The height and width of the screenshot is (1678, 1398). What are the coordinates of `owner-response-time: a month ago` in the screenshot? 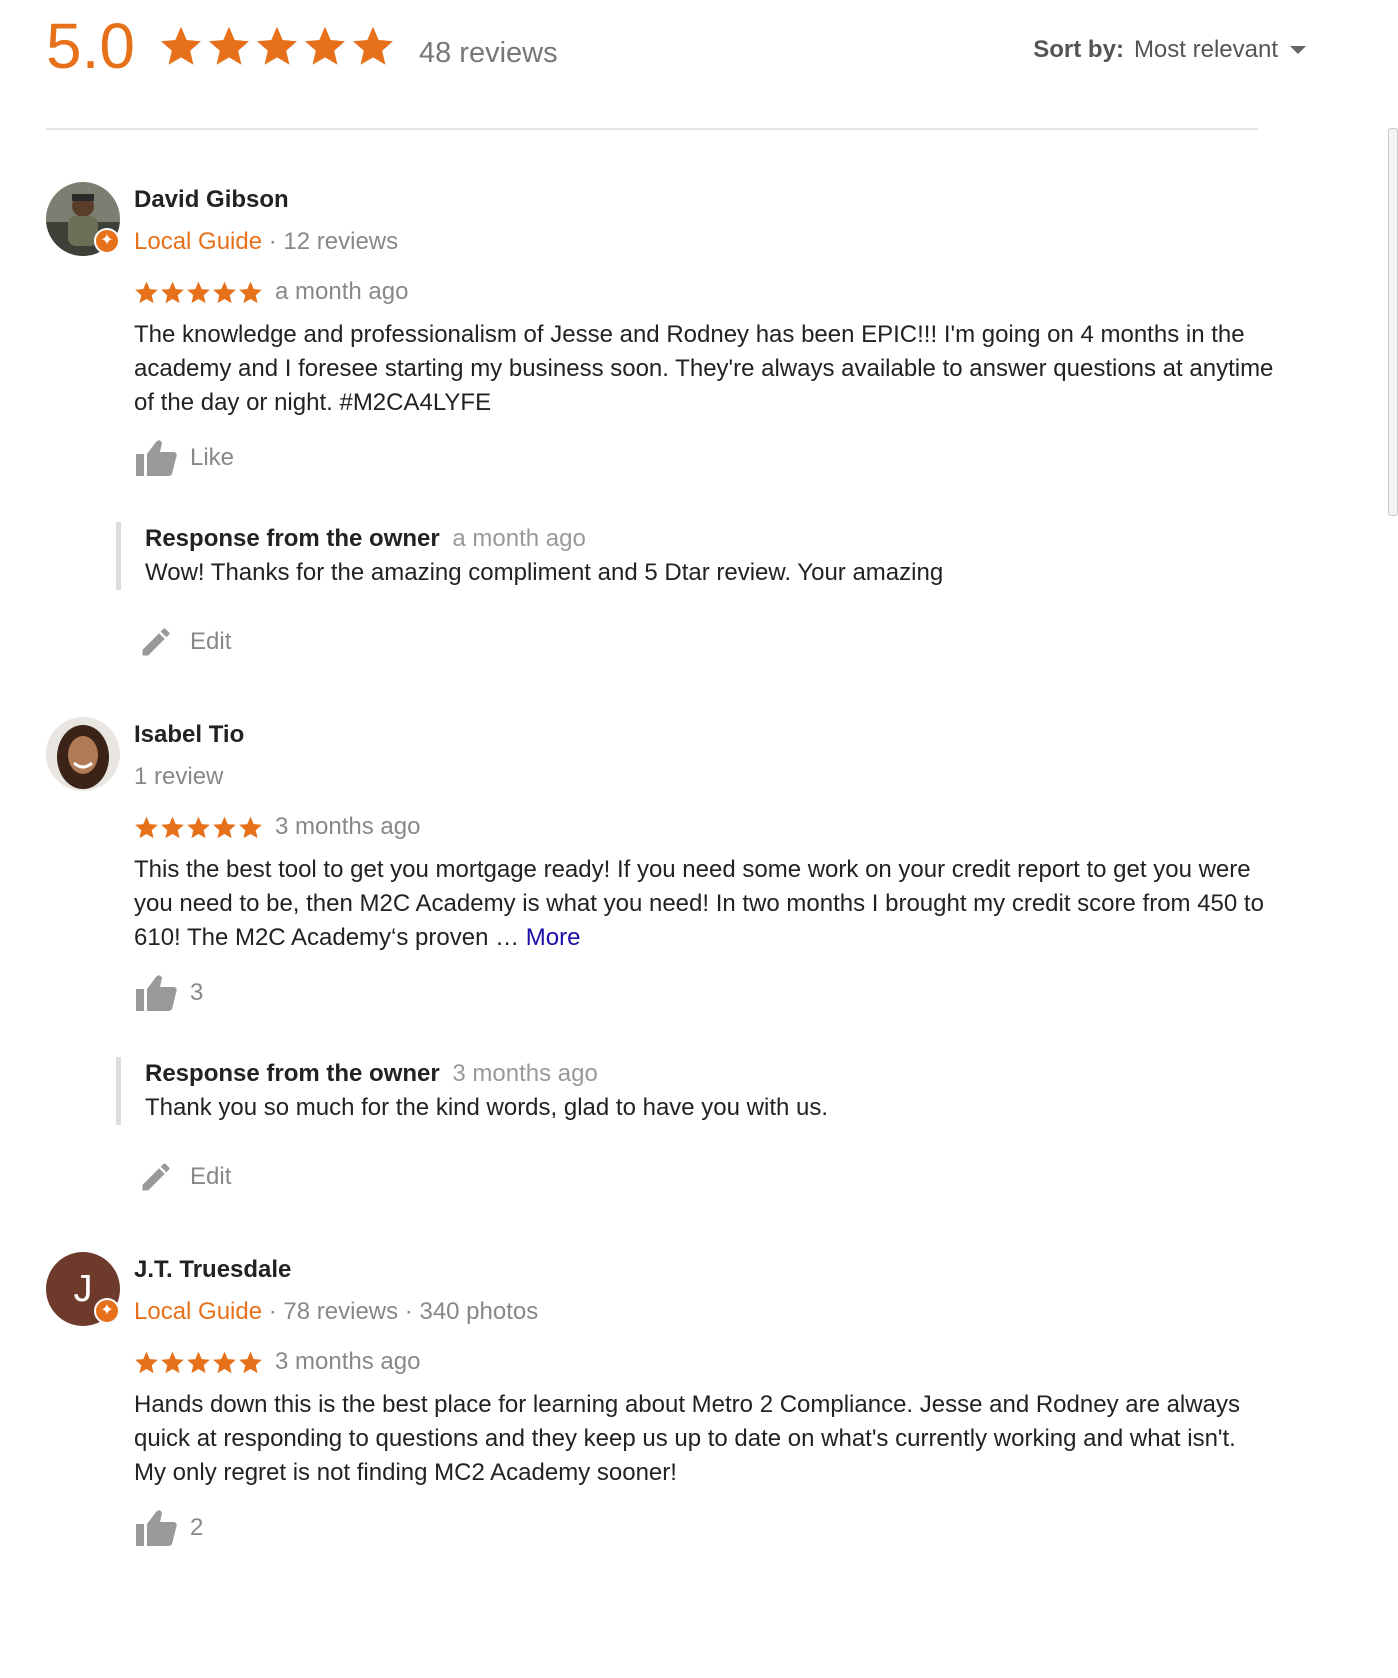 It's located at (519, 538).